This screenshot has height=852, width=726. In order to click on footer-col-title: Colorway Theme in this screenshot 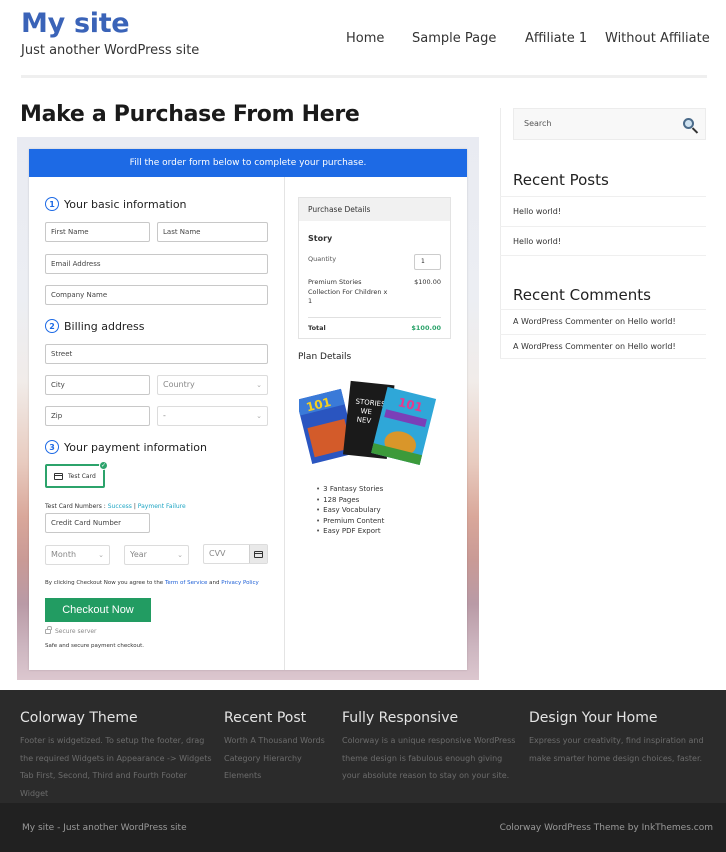, I will do `click(79, 718)`.